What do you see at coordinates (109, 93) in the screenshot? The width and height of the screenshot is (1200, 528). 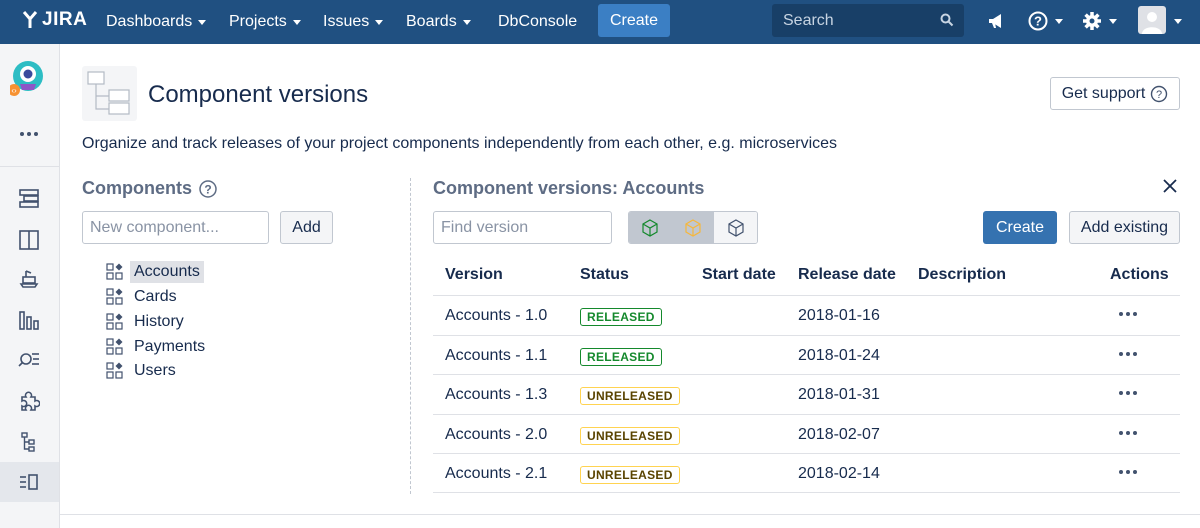 I see `page-icon` at bounding box center [109, 93].